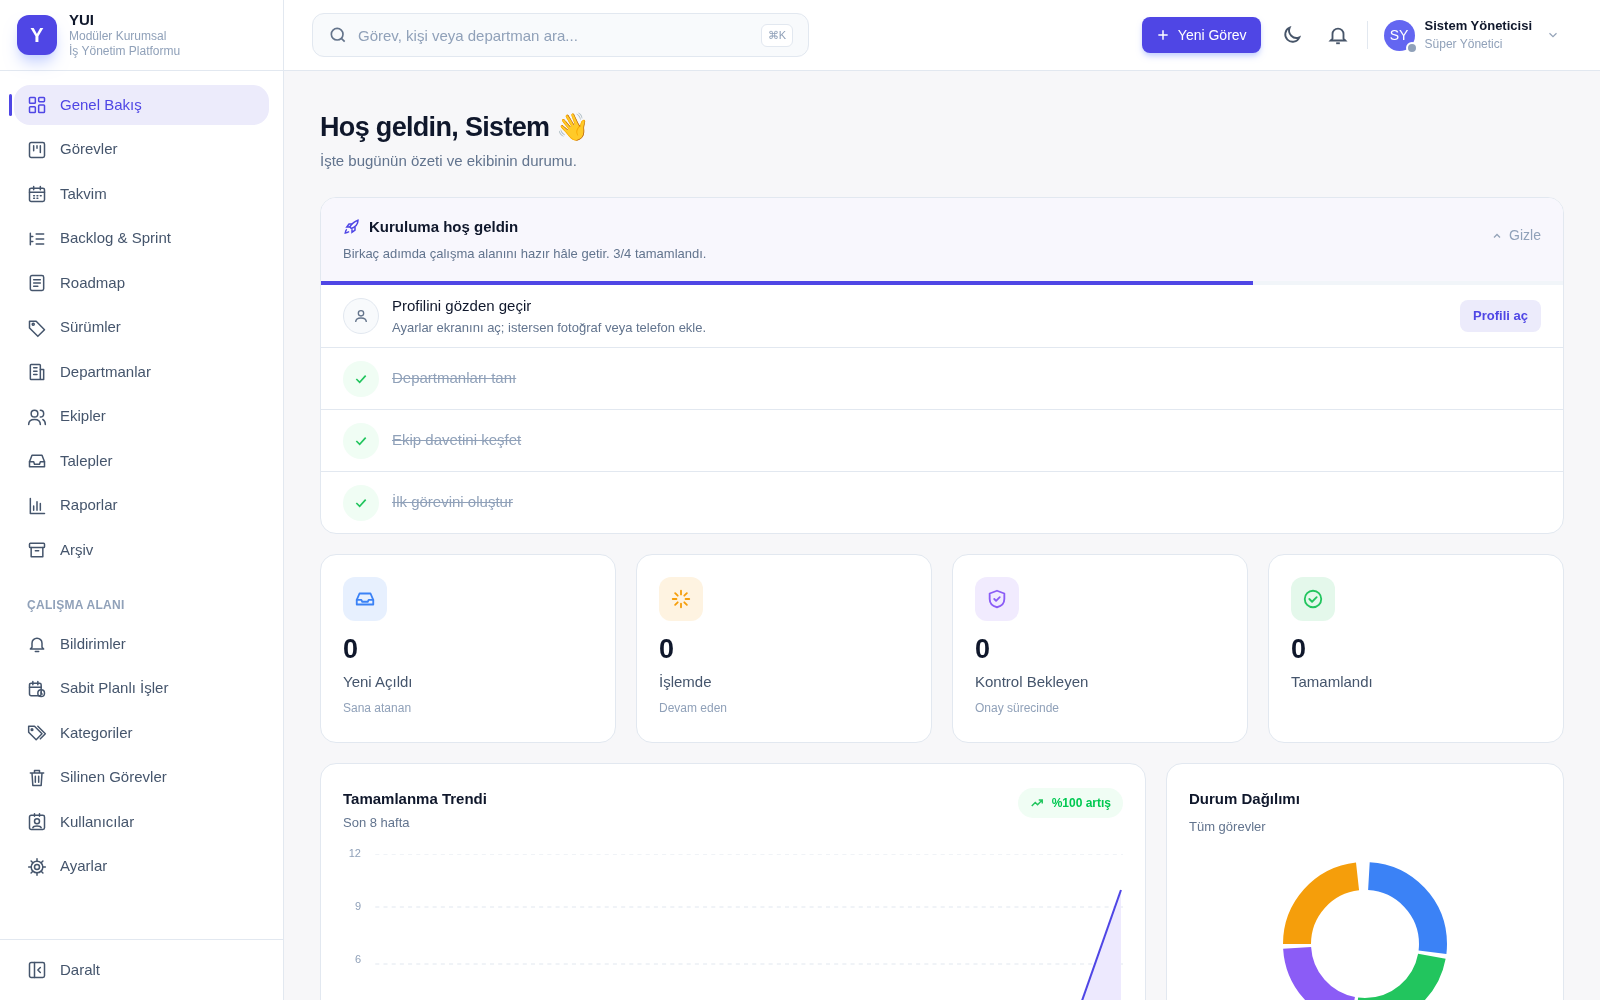  I want to click on trash-icon, so click(37, 777).